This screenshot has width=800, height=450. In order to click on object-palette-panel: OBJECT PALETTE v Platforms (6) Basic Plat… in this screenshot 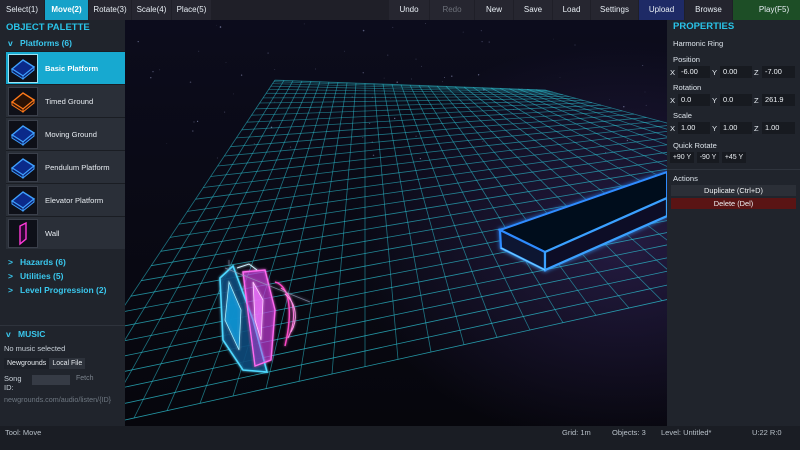, I will do `click(62, 223)`.